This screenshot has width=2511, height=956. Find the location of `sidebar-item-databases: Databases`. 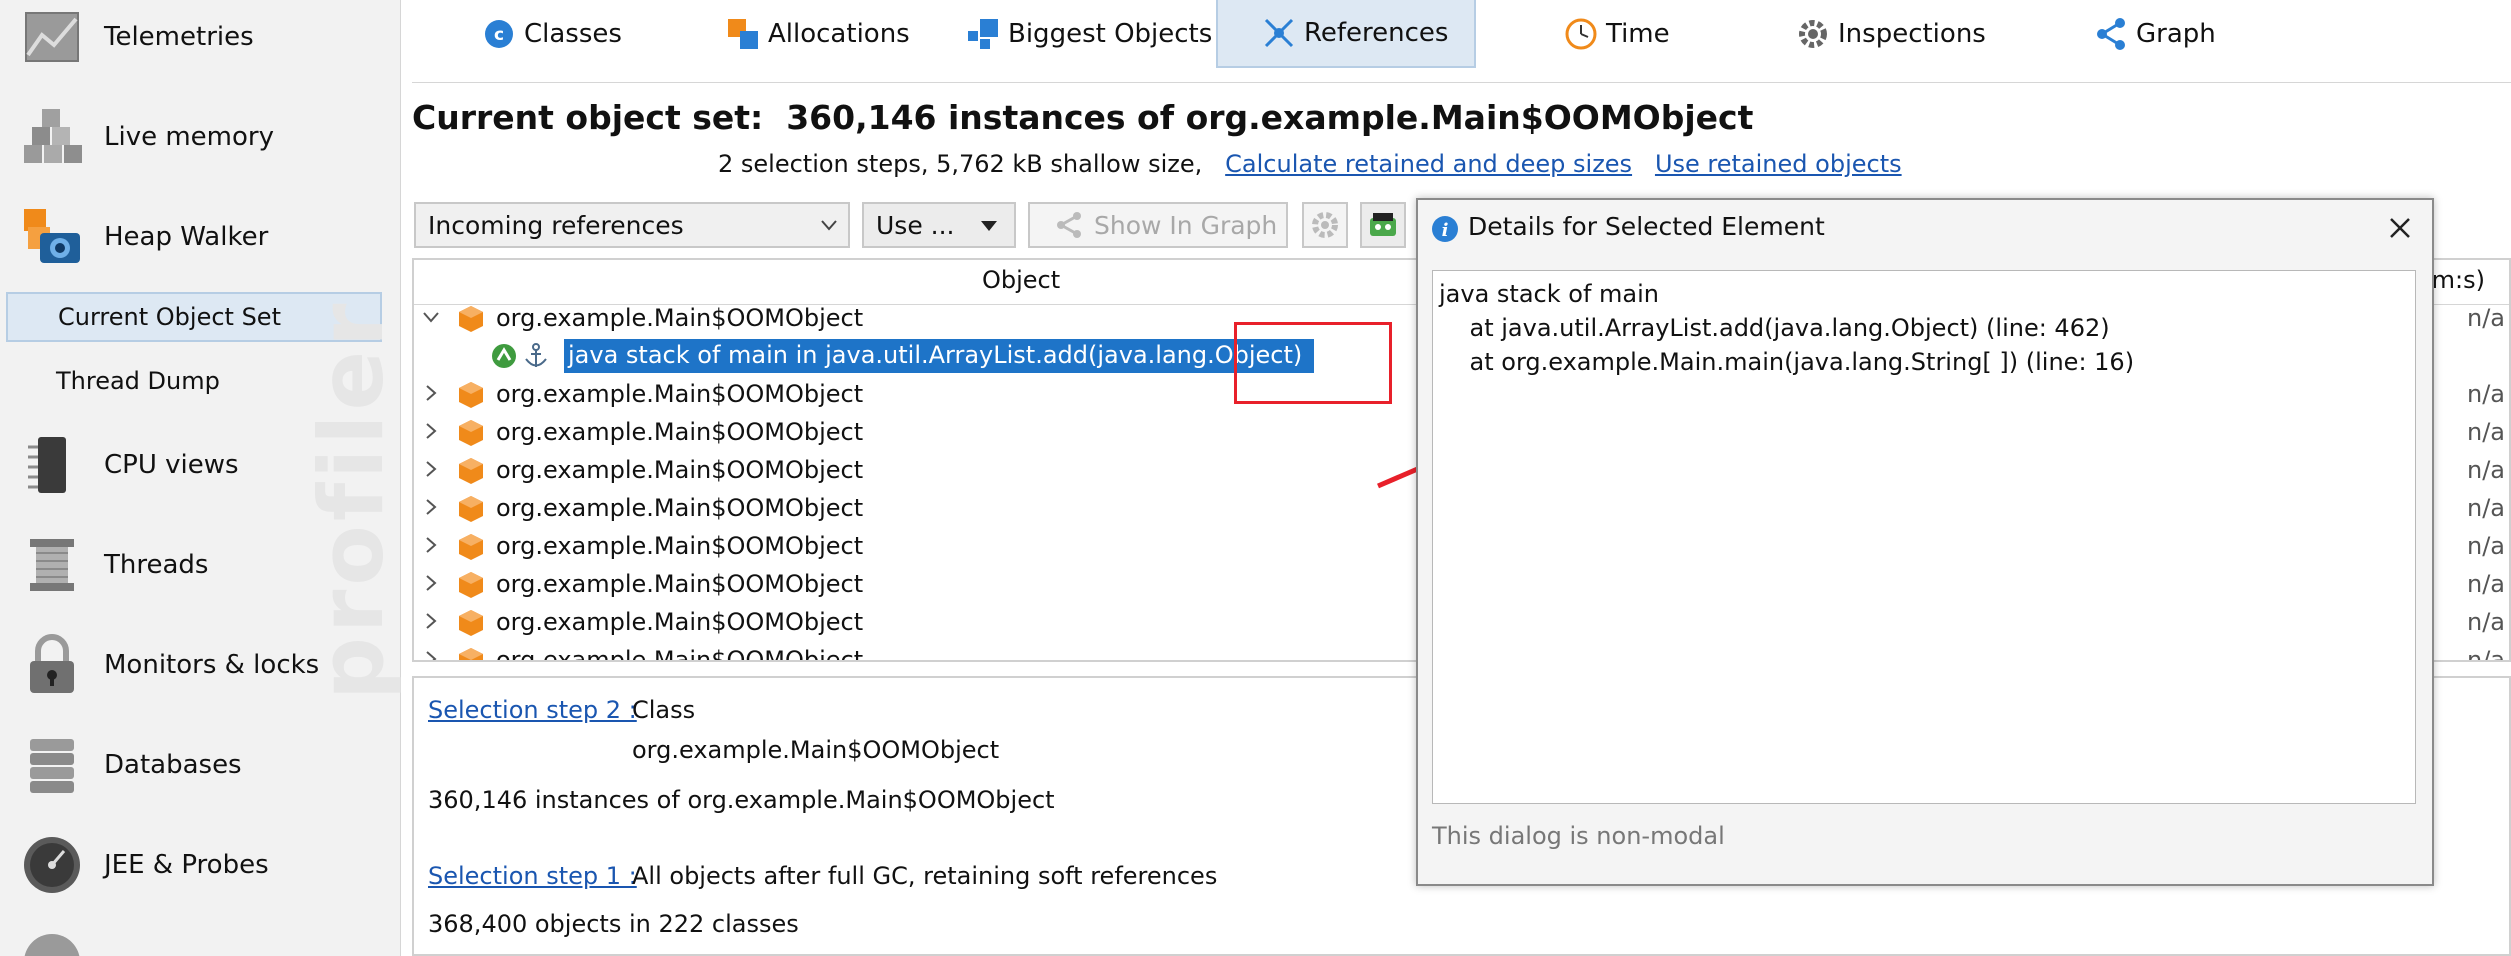

sidebar-item-databases: Databases is located at coordinates (199, 765).